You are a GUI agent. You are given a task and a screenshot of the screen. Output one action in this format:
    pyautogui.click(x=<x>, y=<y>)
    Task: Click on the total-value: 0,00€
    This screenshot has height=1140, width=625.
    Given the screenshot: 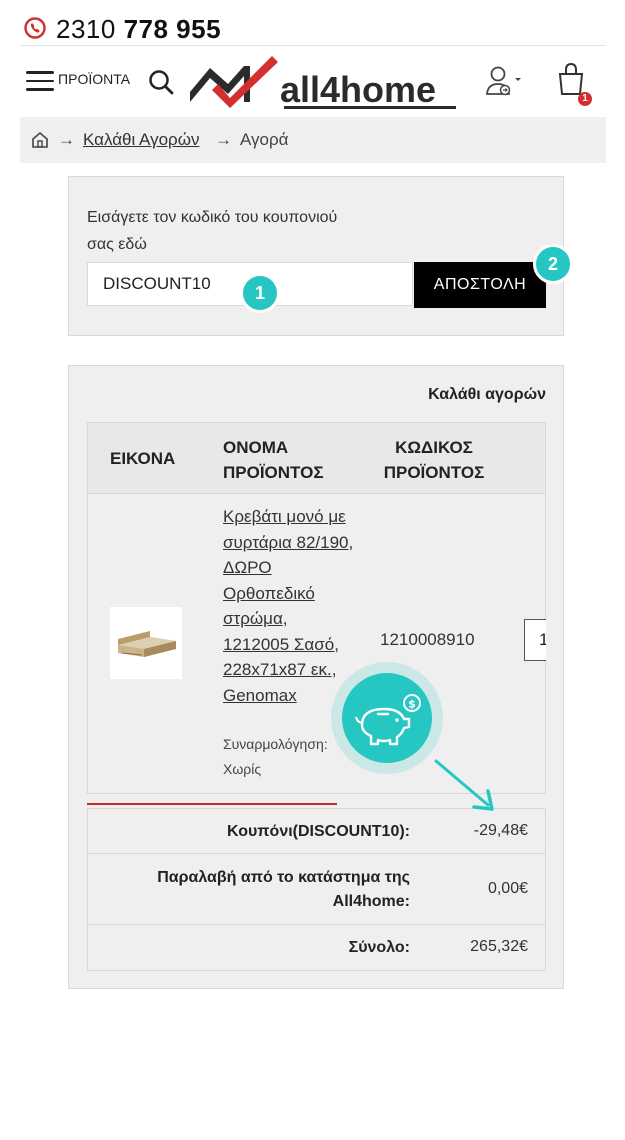 What is the action you would take?
    pyautogui.click(x=507, y=888)
    